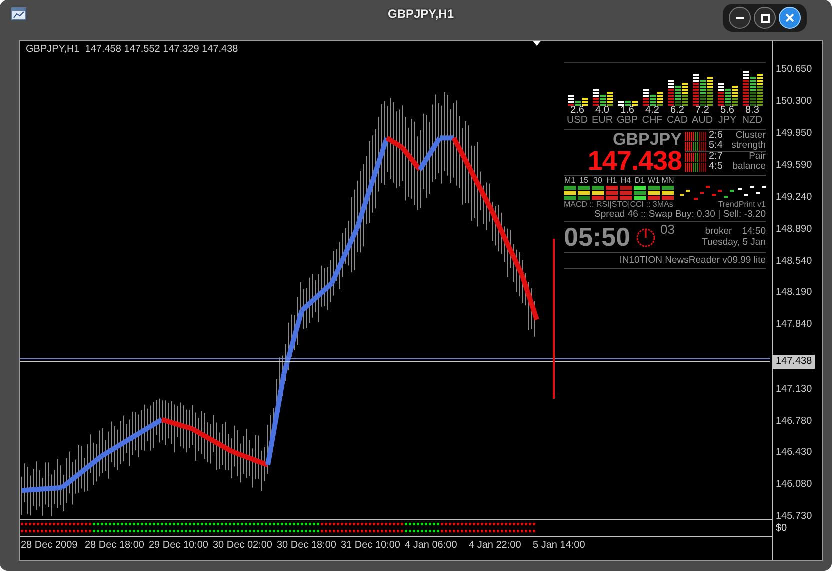  I want to click on price-label: 148.540, so click(794, 261).